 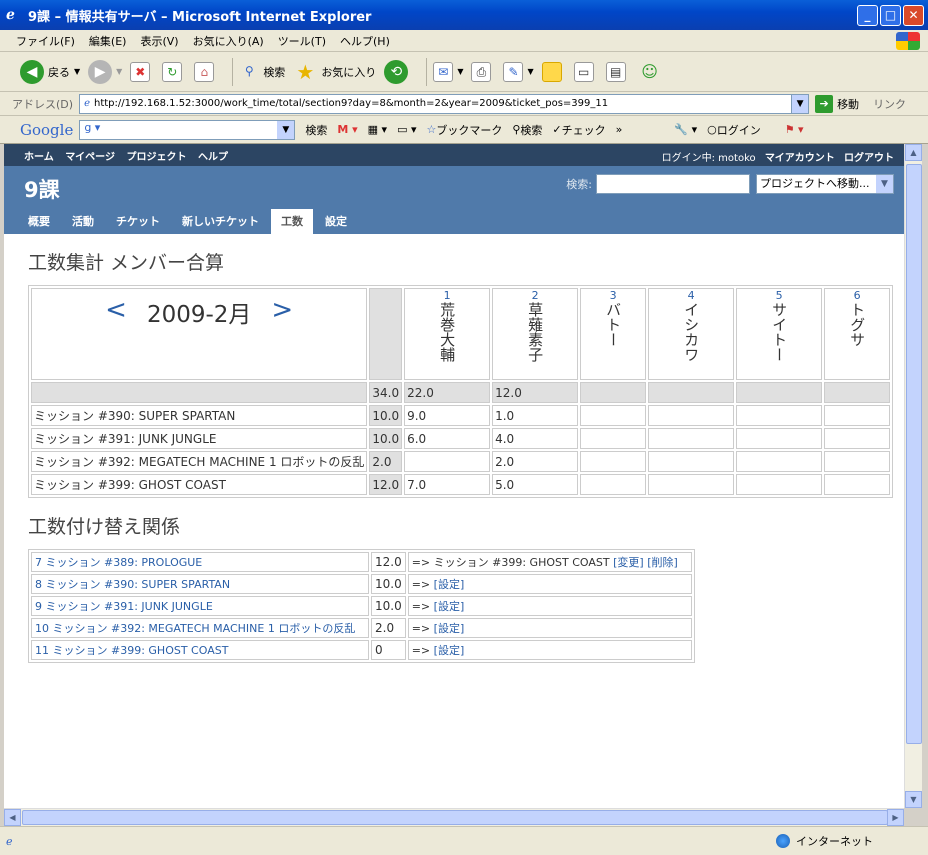 I want to click on tab-activity: 活動, so click(x=83, y=221).